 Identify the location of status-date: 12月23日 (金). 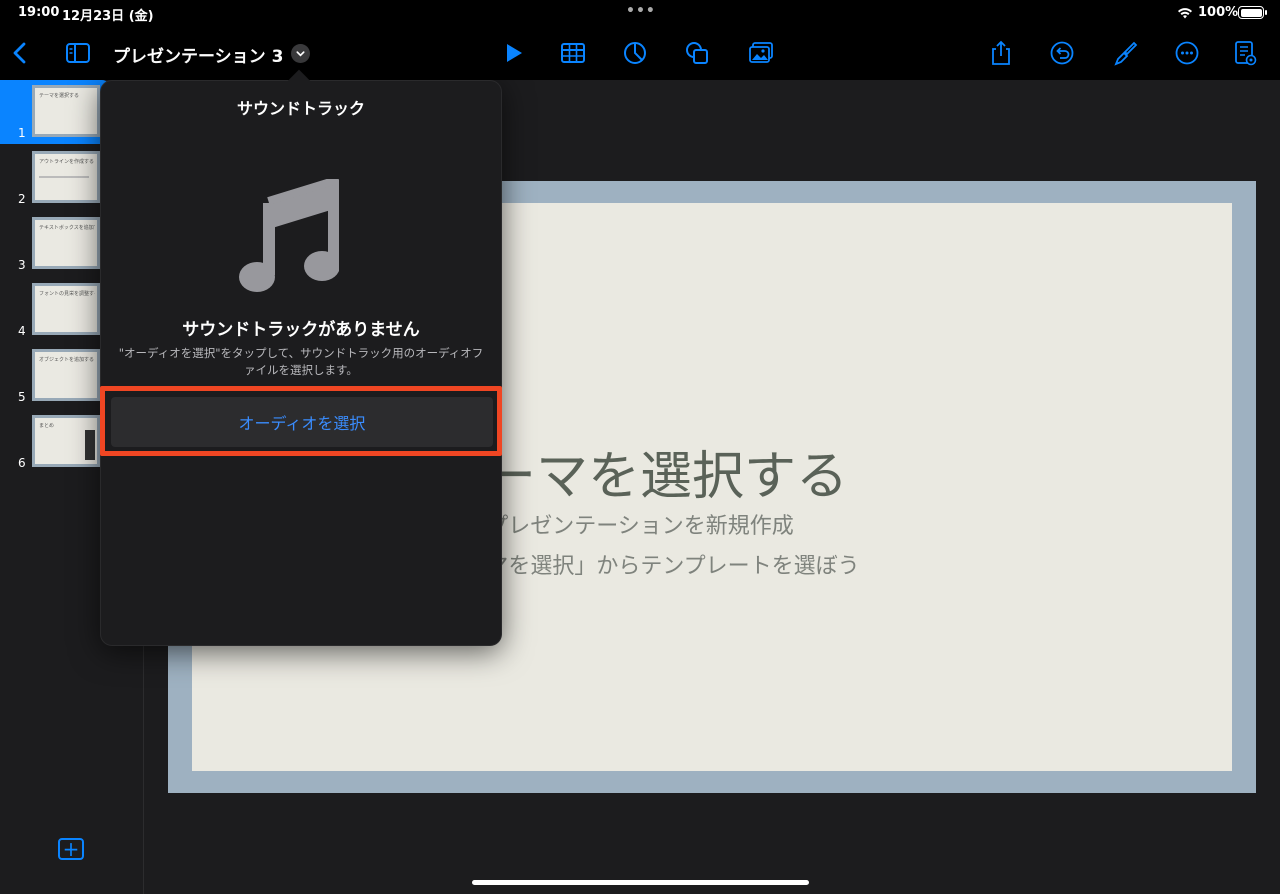
(108, 16).